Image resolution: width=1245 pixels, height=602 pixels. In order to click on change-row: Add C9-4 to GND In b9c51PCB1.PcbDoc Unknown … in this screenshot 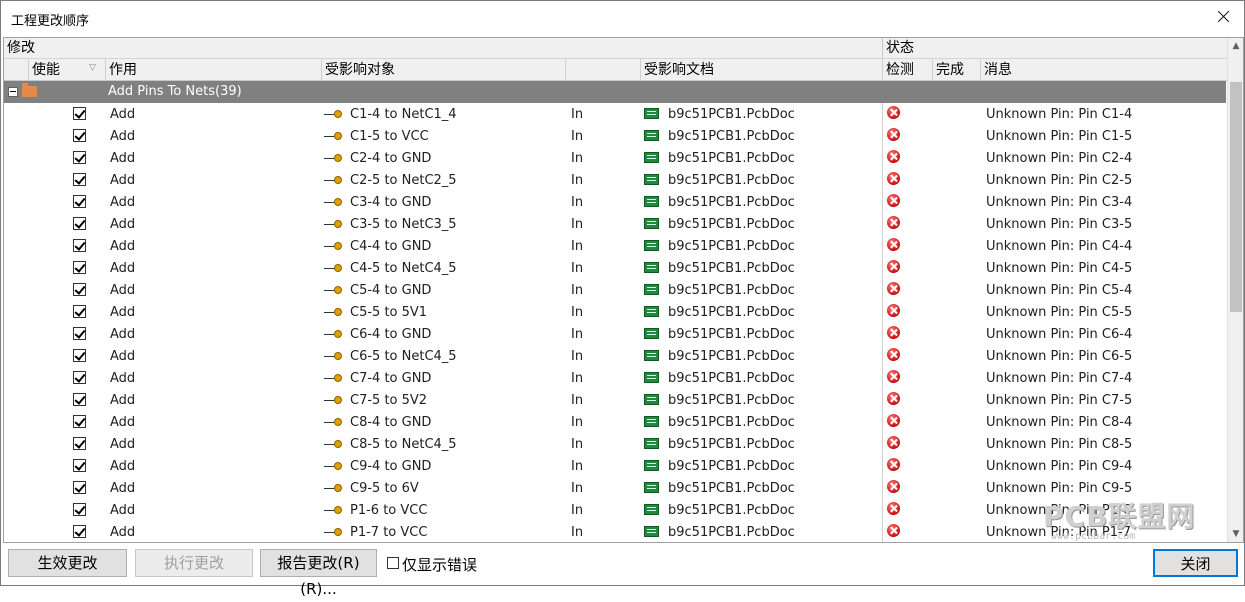, I will do `click(615, 466)`.